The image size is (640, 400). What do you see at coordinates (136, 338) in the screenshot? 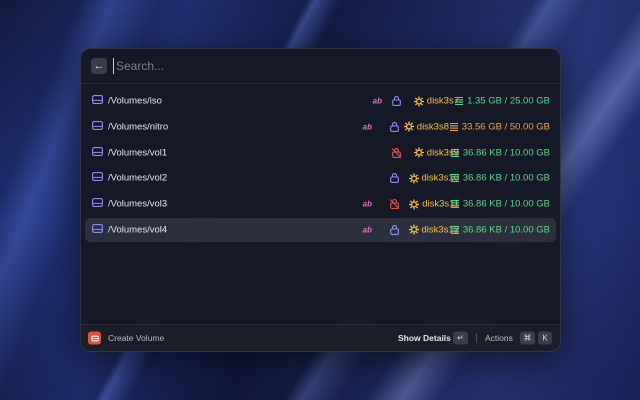
I see `primary-action-label: Create Volume` at bounding box center [136, 338].